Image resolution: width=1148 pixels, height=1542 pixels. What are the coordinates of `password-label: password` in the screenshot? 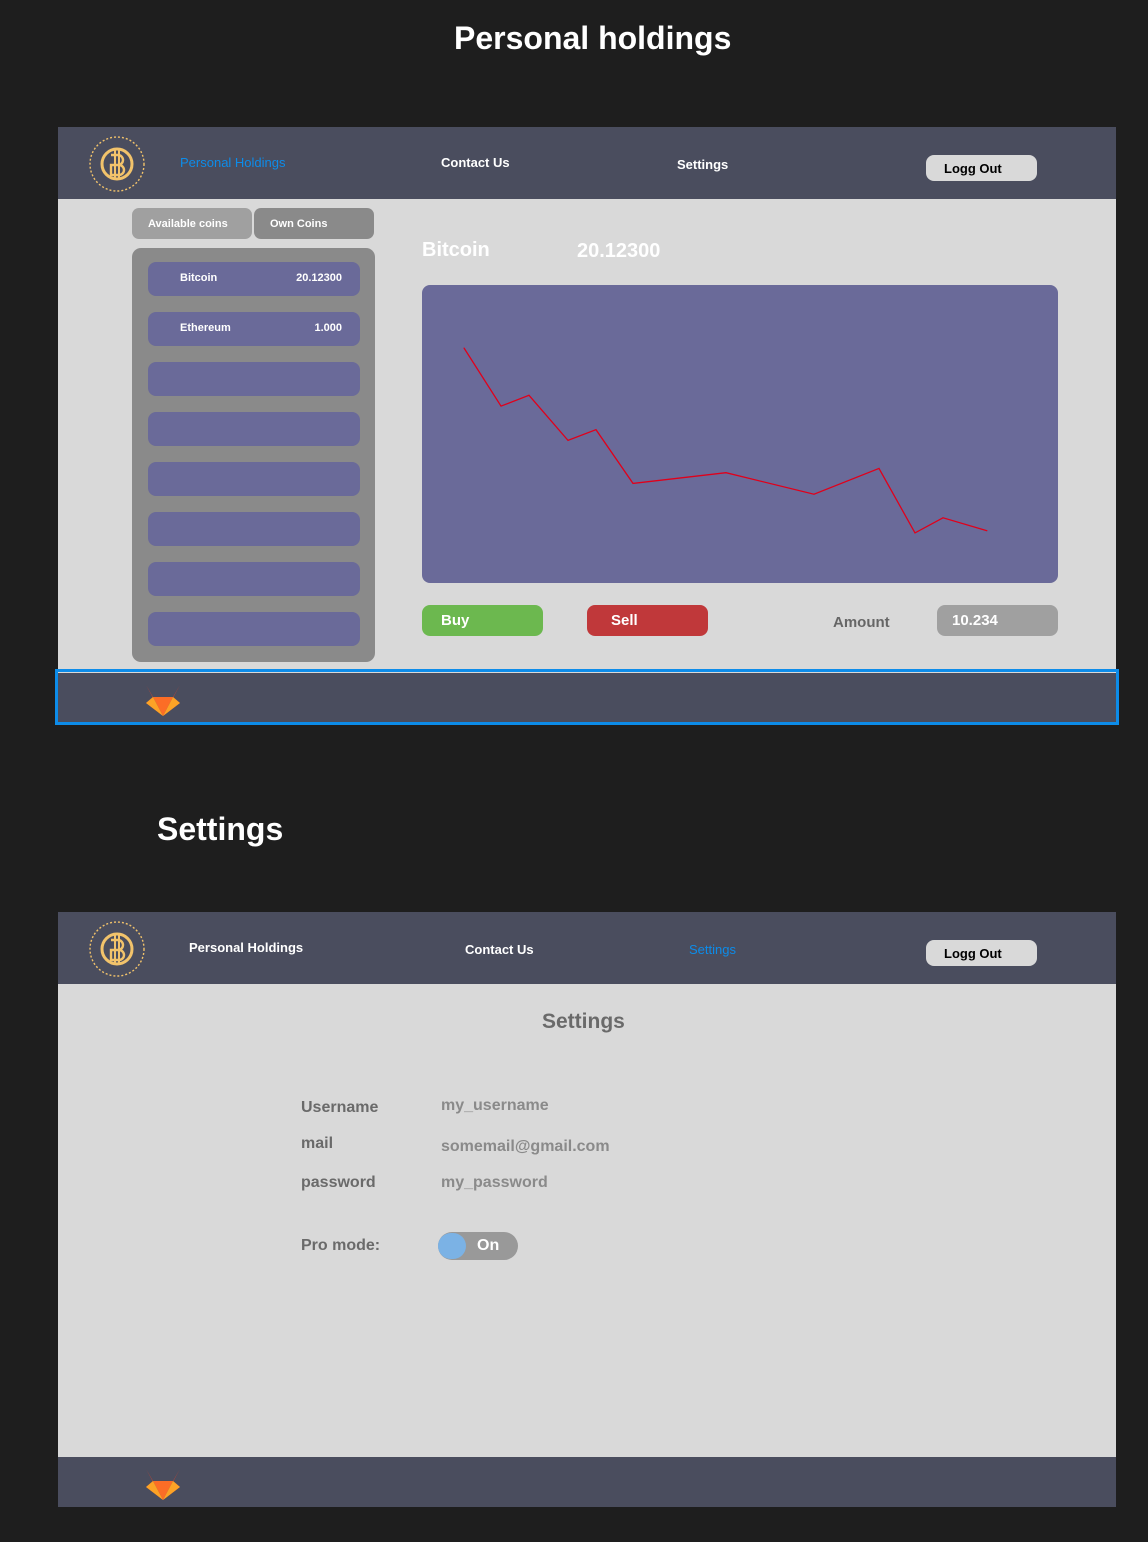 It's located at (338, 1182).